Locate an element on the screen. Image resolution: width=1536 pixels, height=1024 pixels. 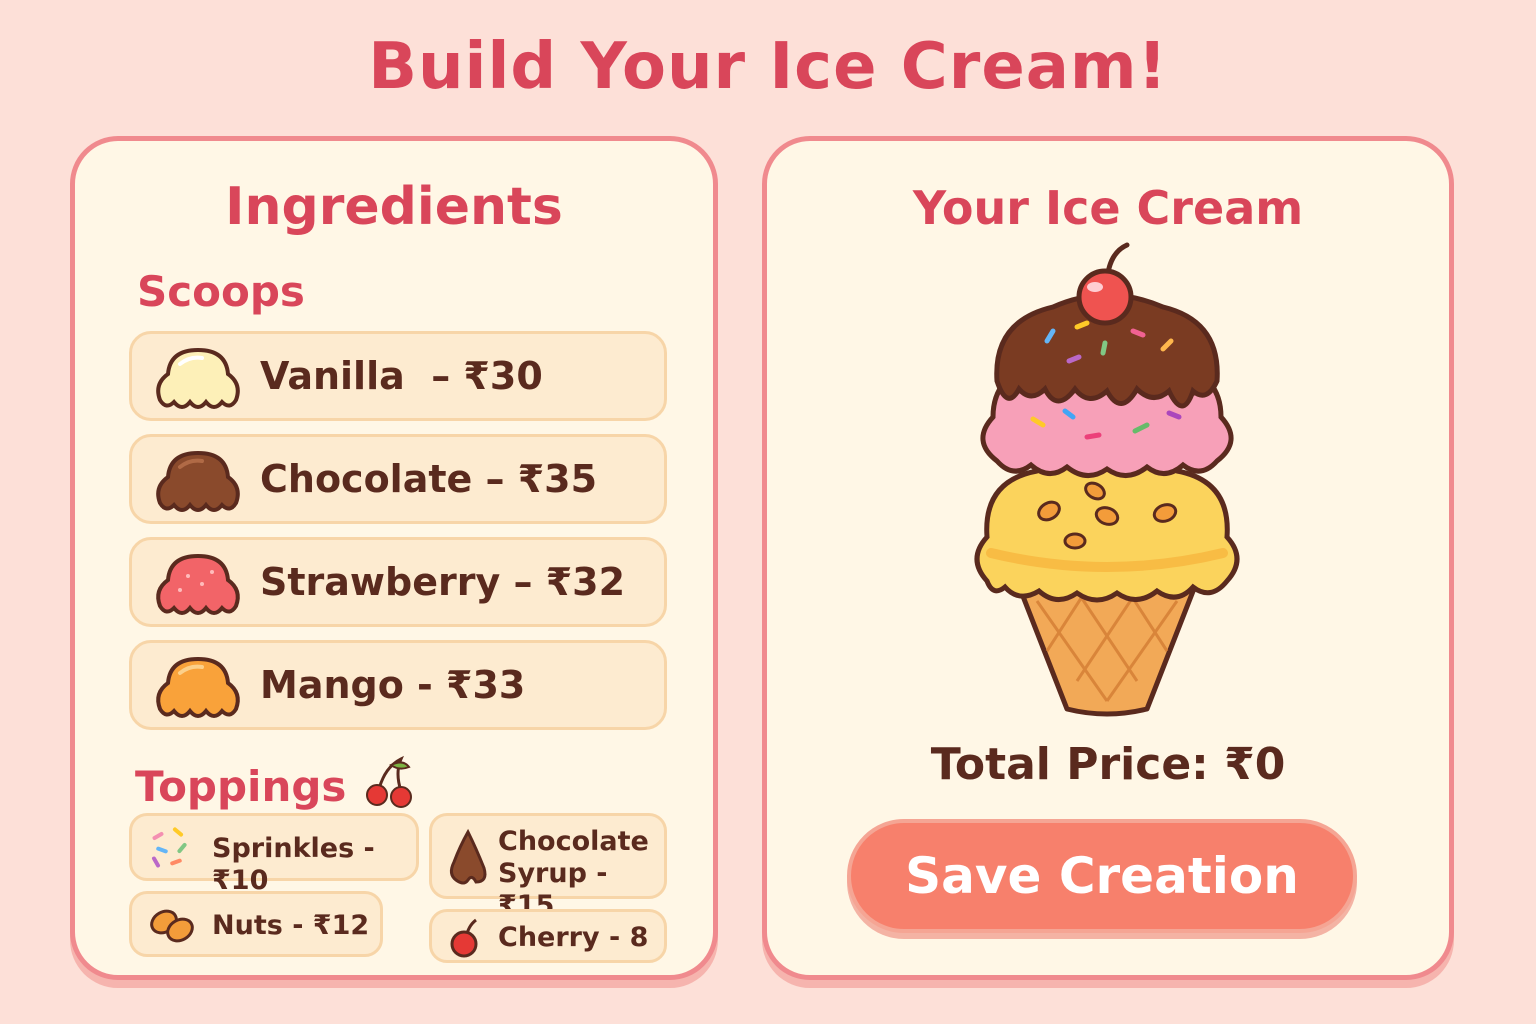
topping-option-cherry: Cherry - 8 is located at coordinates (548, 936).